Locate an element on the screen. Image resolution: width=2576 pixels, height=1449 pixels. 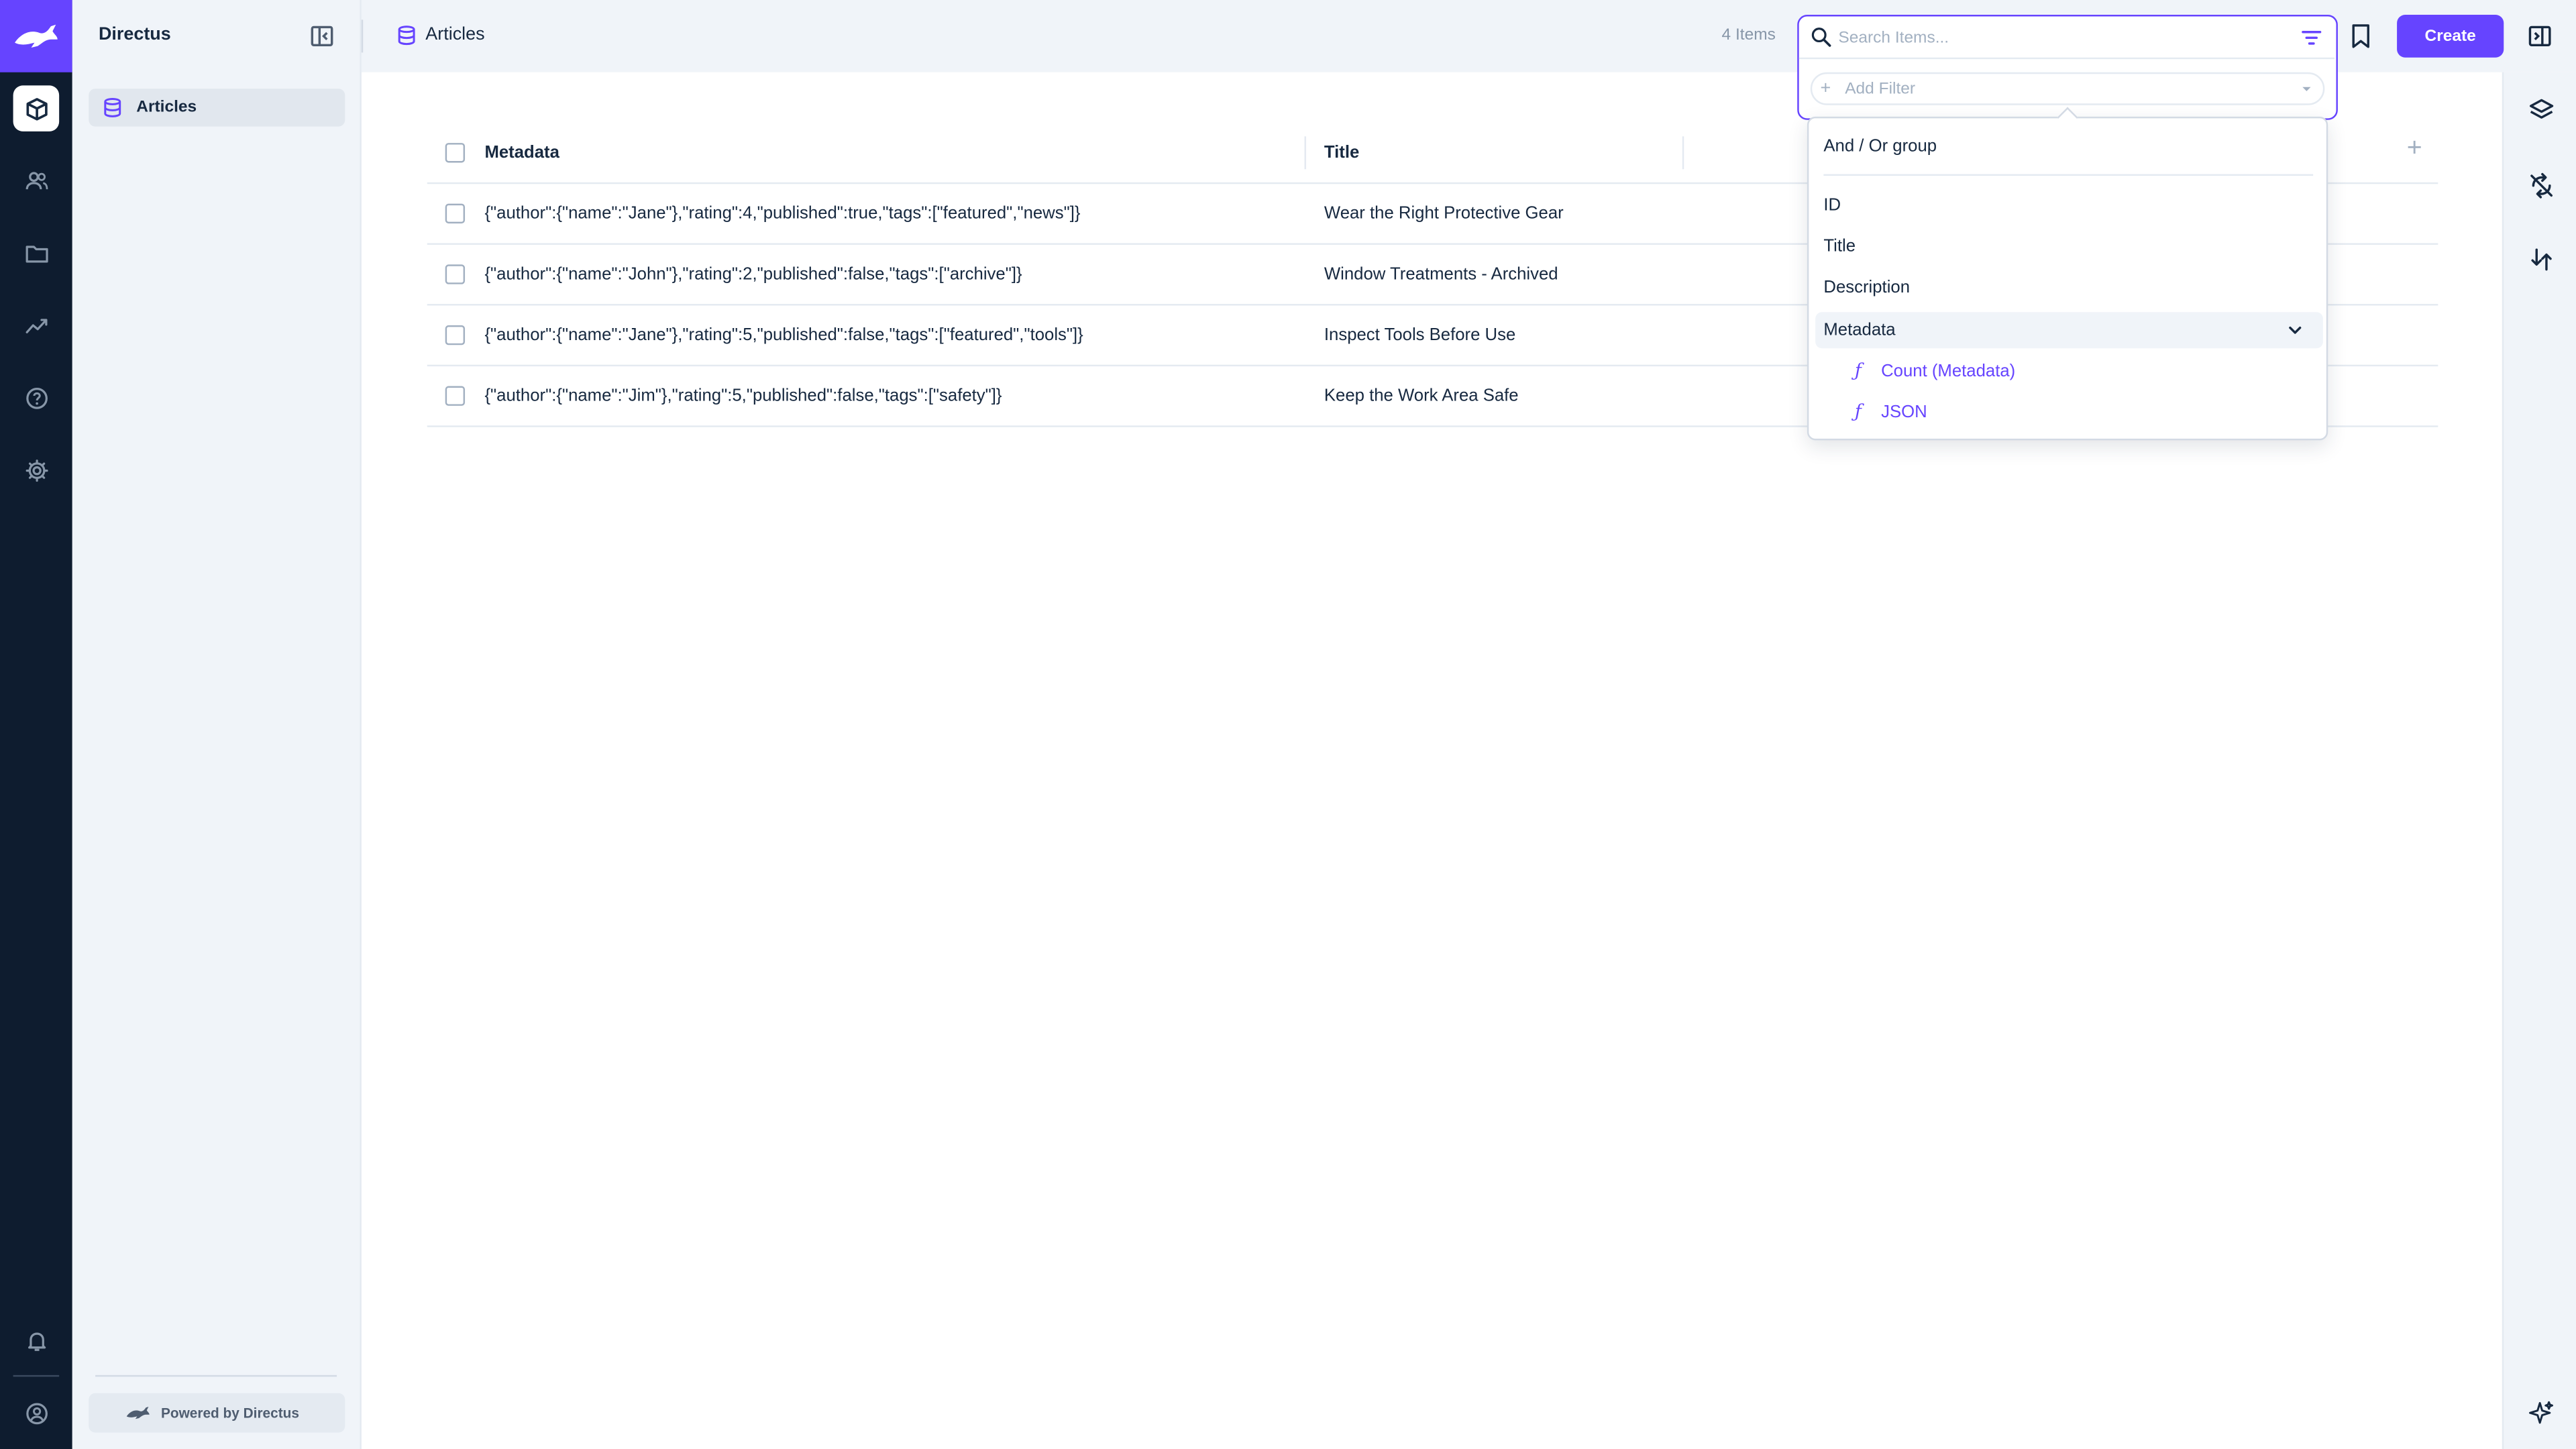
cell-title: Wear the Right Protective Gear is located at coordinates (1444, 213).